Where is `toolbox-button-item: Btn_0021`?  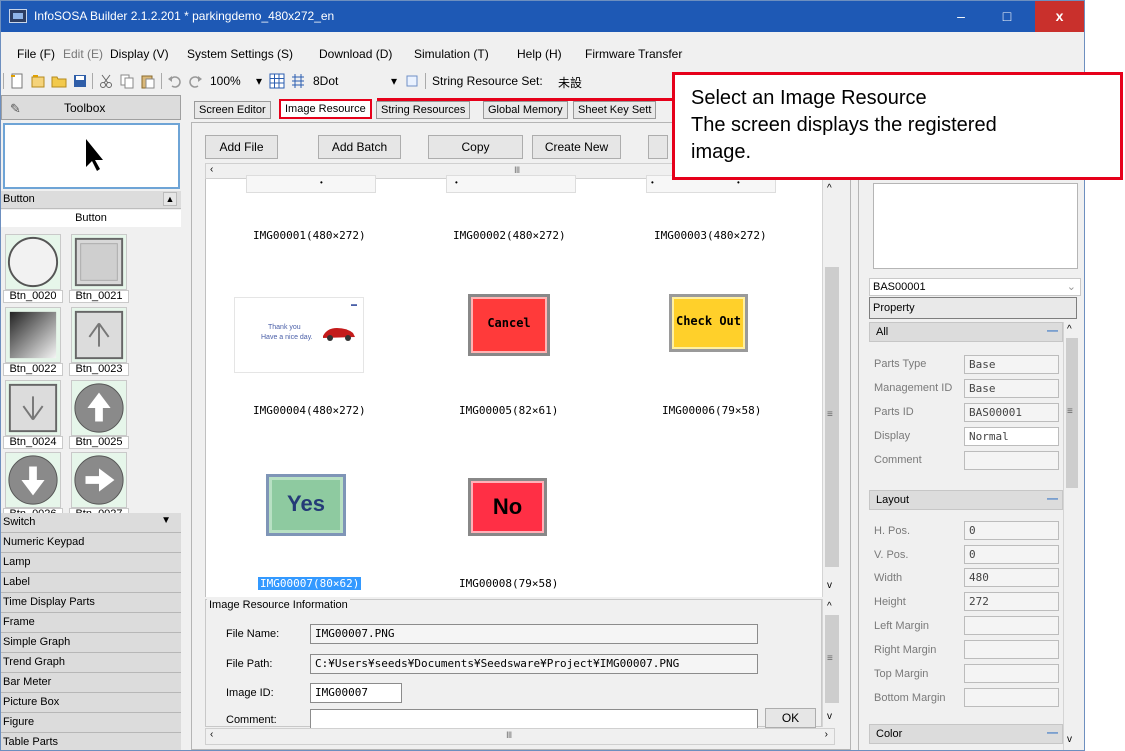 toolbox-button-item: Btn_0021 is located at coordinates (99, 267).